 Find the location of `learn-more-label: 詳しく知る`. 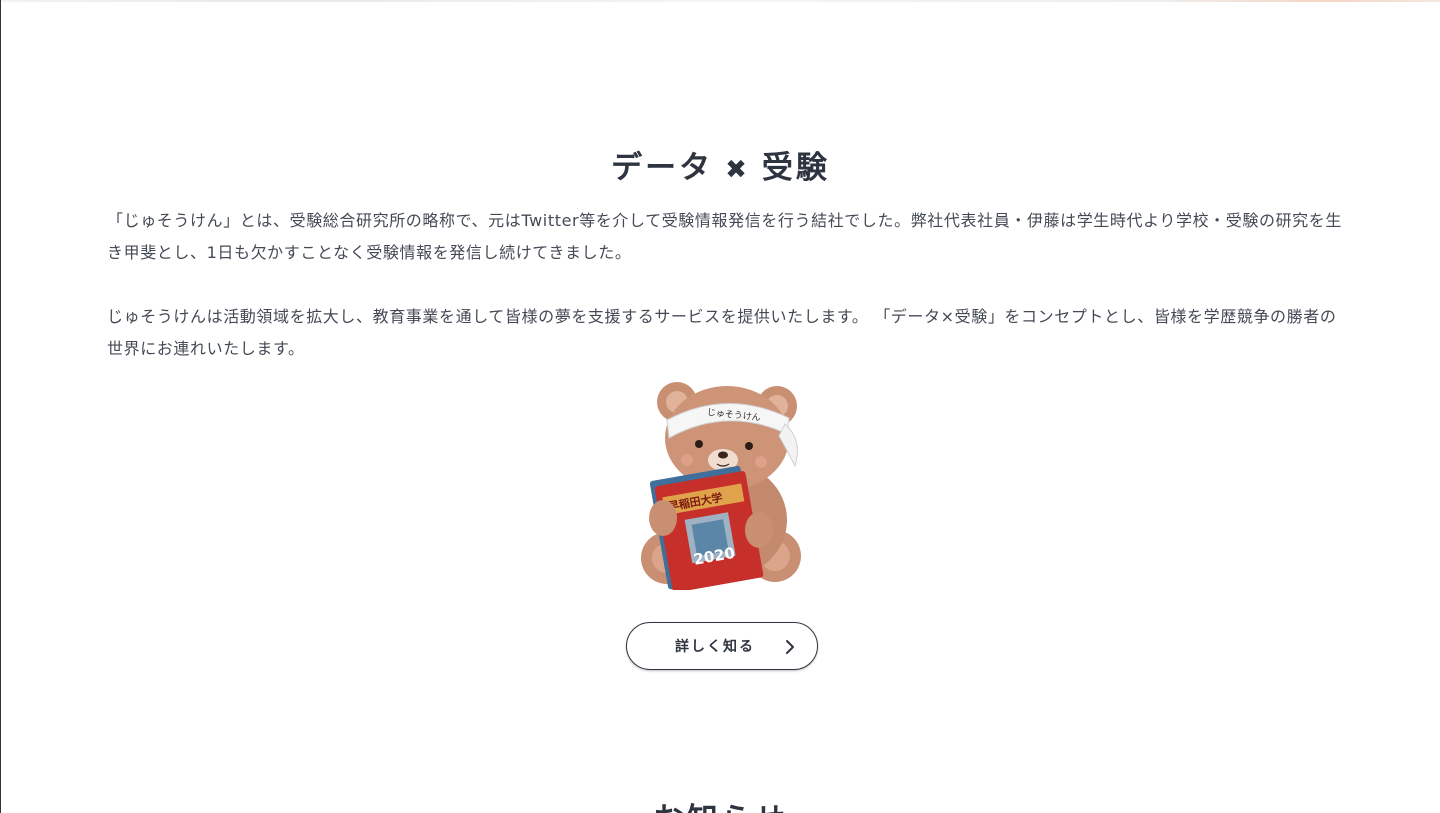

learn-more-label: 詳しく知る is located at coordinates (715, 647).